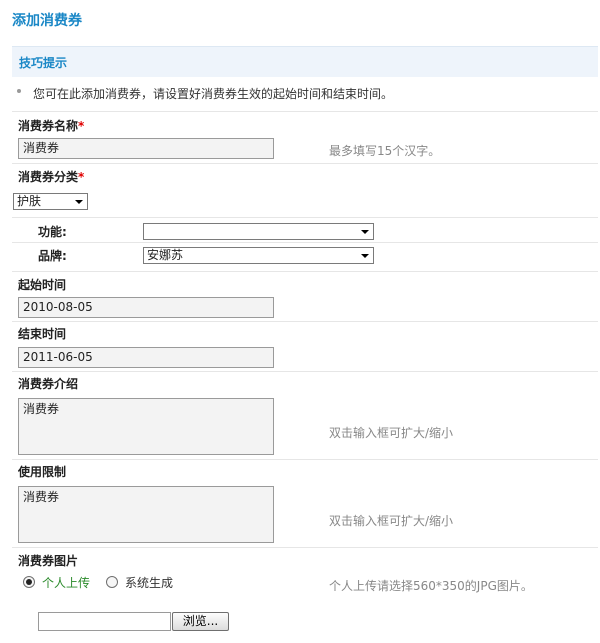 The image size is (600, 643). Describe the element at coordinates (146, 426) in the screenshot. I see `intro-textarea: 消费券` at that location.